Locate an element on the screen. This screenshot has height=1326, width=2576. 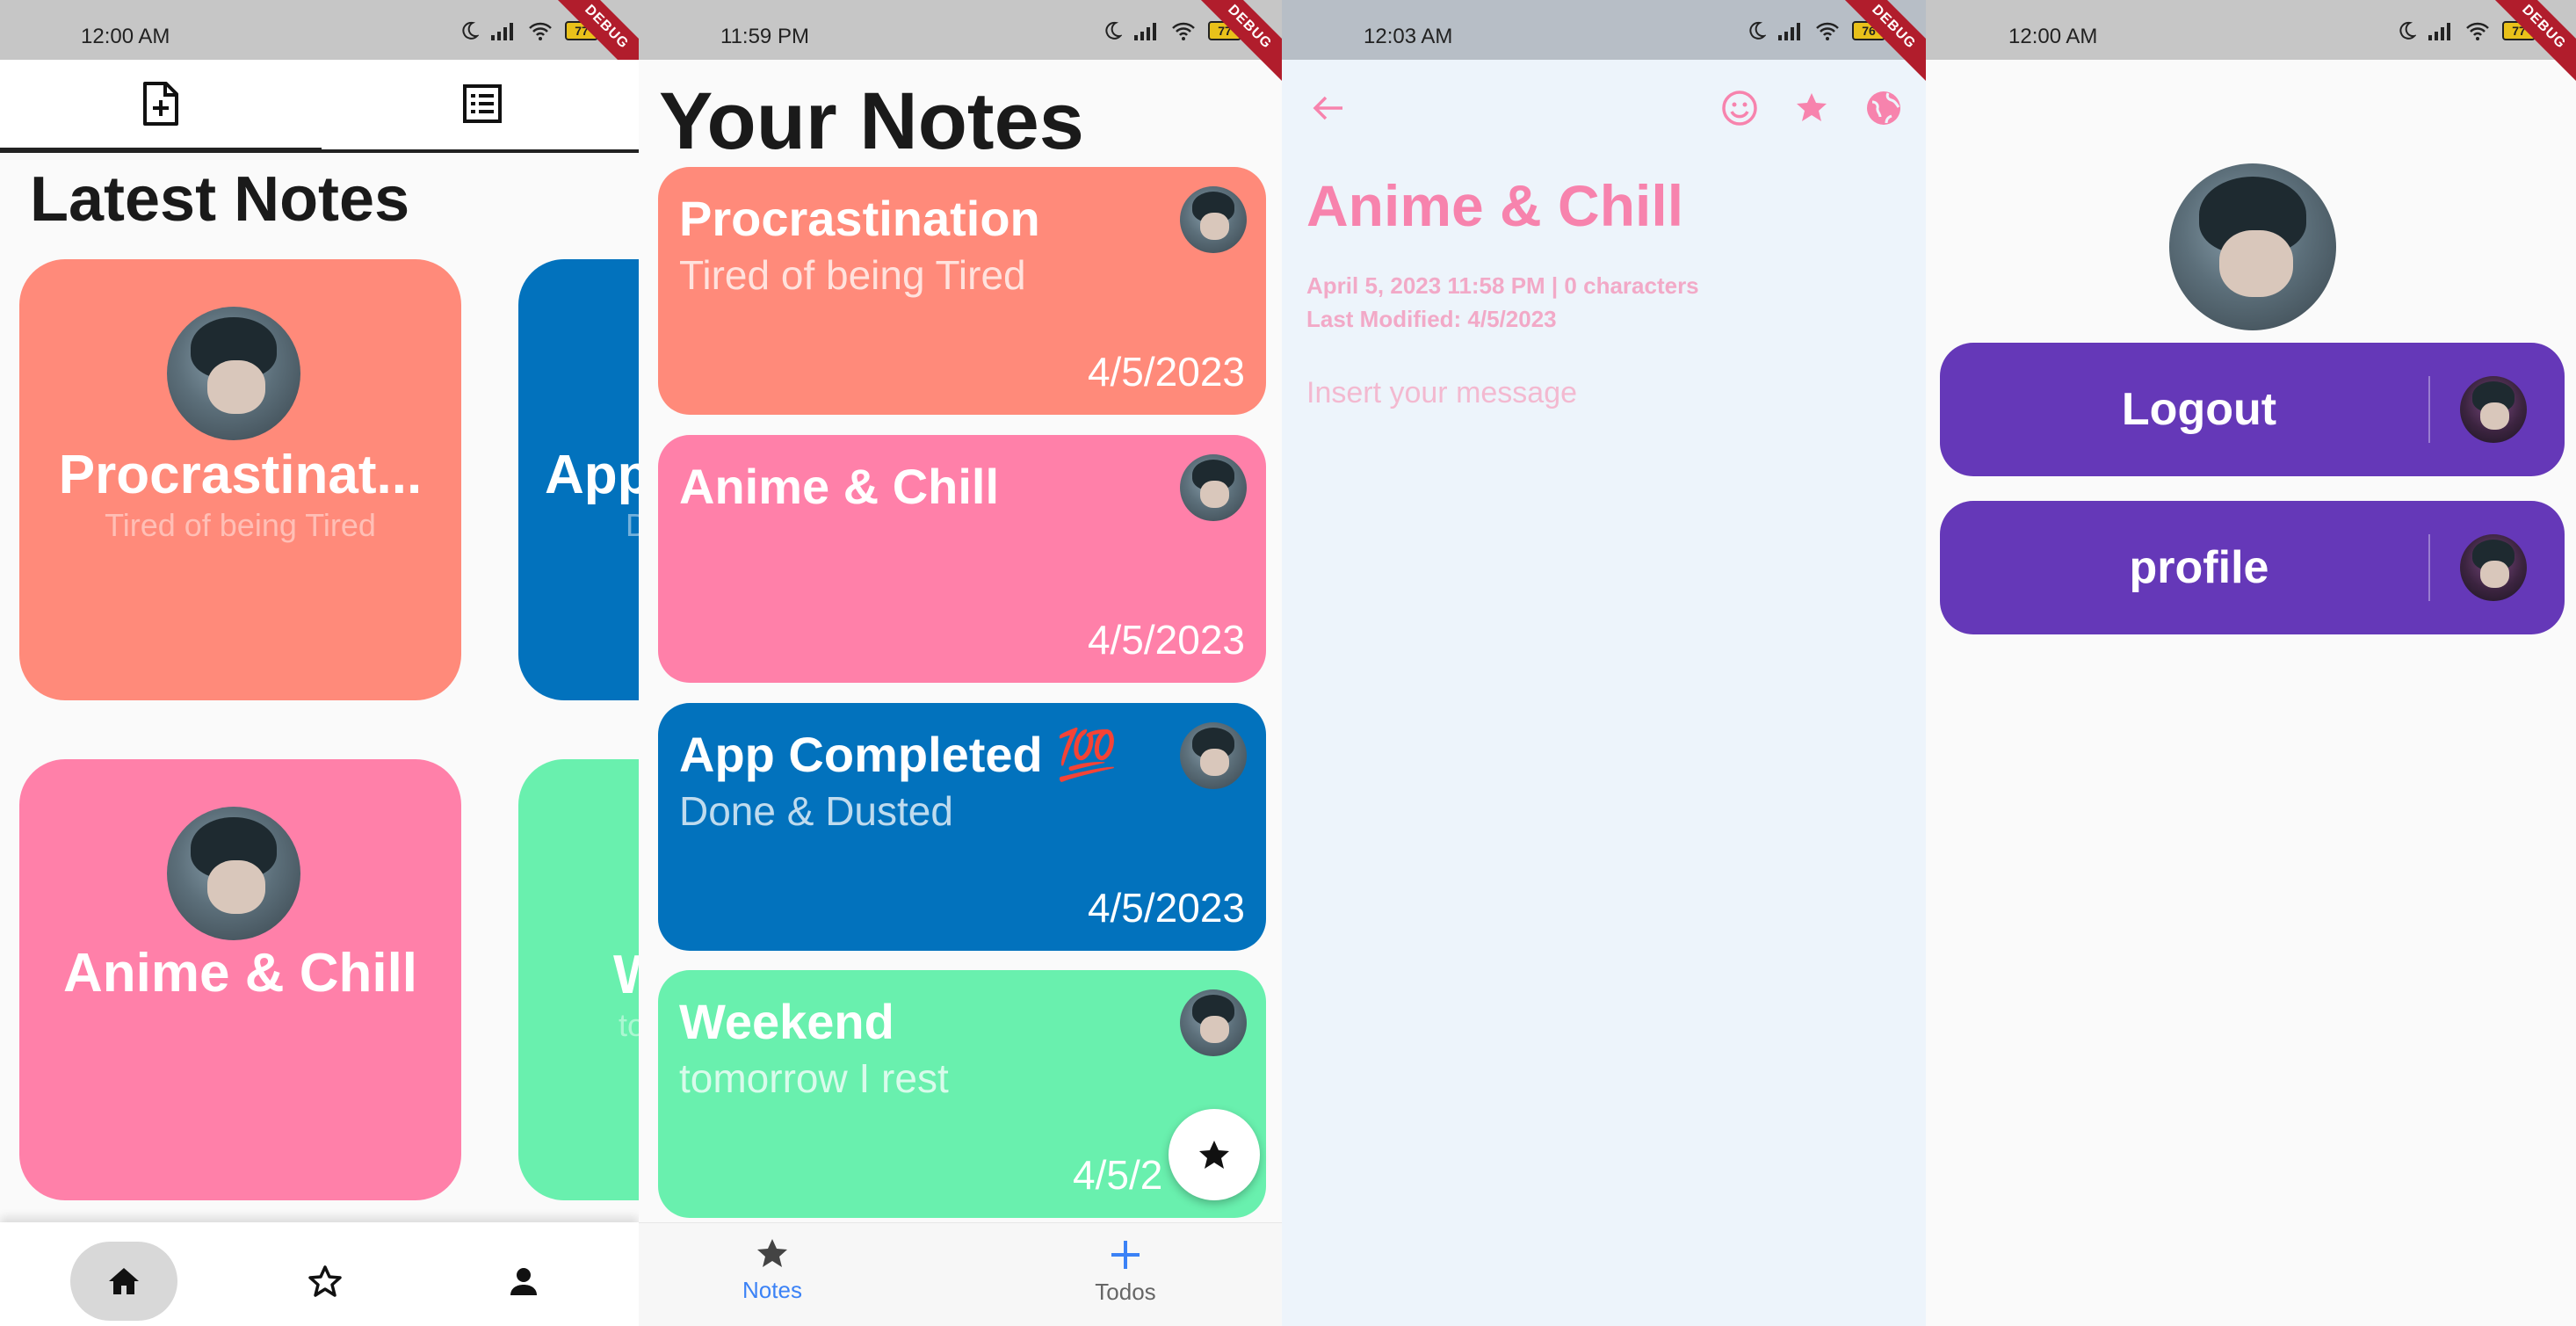
status-icons: 76 is located at coordinates (1816, 30).